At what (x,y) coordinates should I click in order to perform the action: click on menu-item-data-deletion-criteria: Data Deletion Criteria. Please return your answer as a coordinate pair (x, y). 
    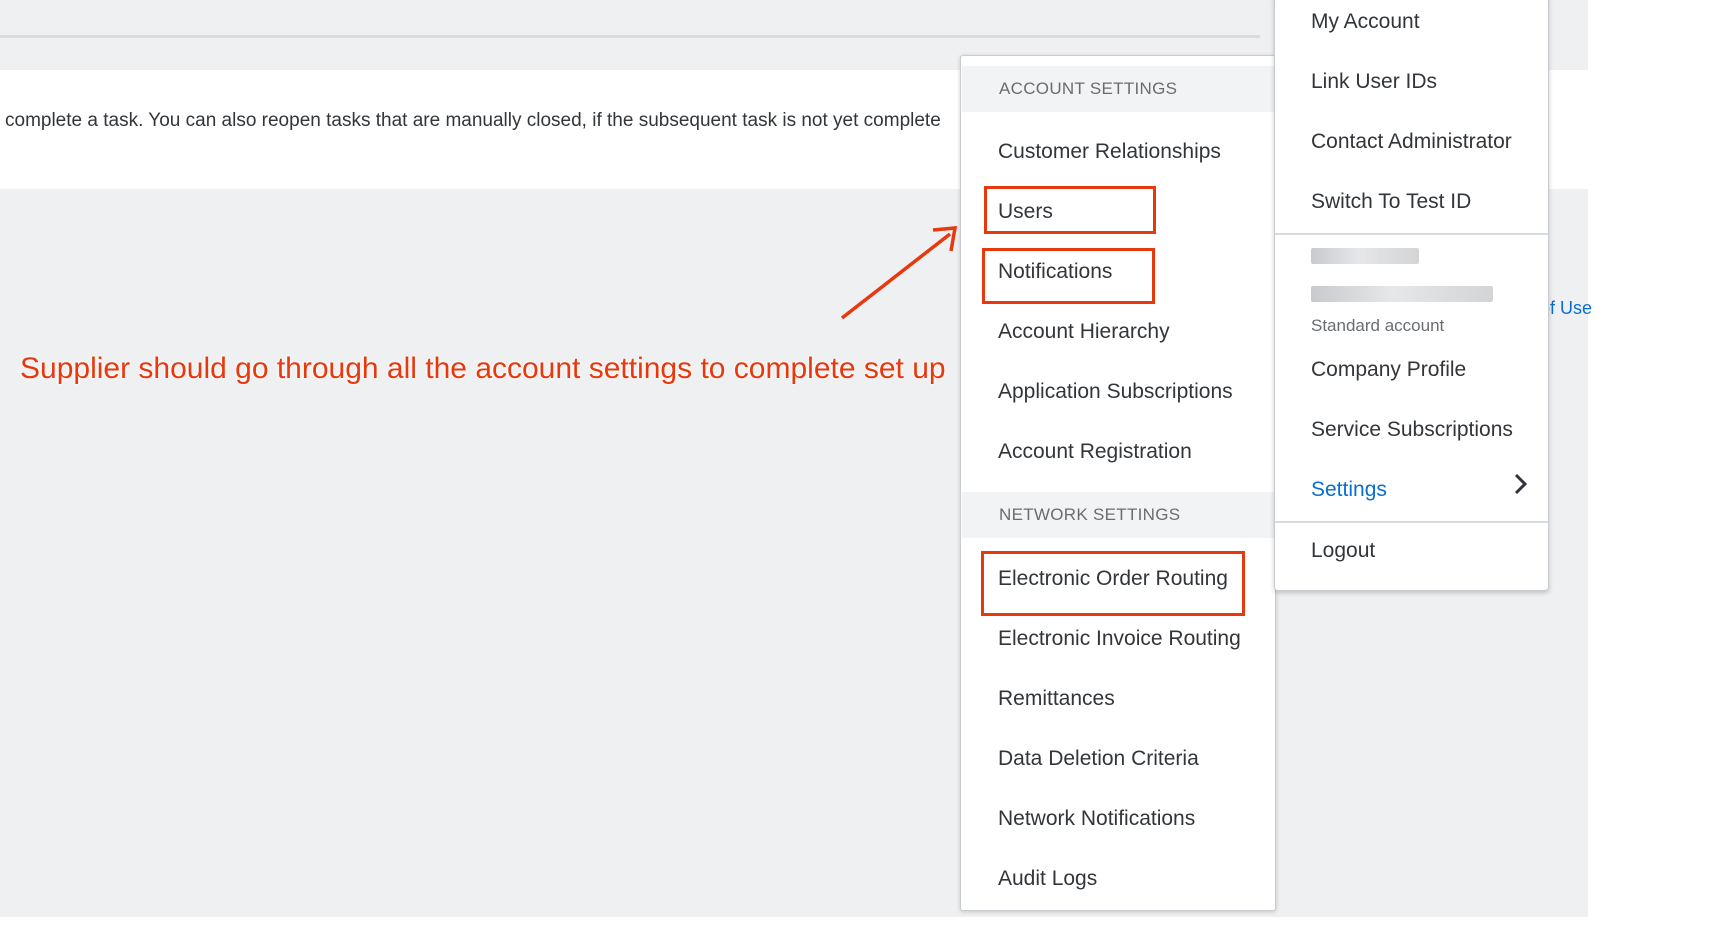
    Looking at the image, I should click on (1098, 759).